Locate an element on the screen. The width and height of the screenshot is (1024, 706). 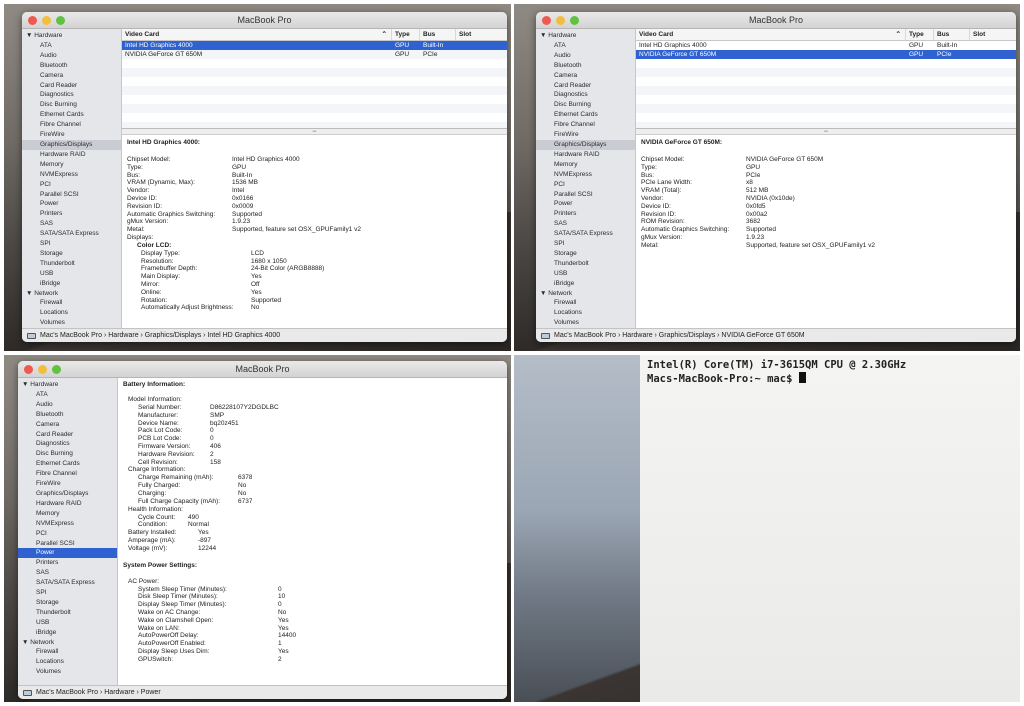
breadcrumb: Mac's MacBook Pro › Hardware › Power is located at coordinates (98, 692).